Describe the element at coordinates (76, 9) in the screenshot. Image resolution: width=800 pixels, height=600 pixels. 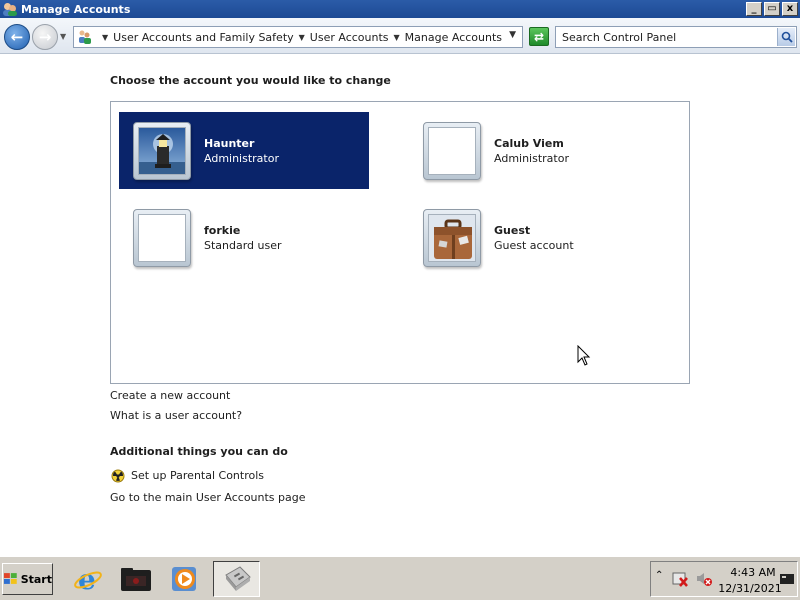
I see `window-title: Manage Accounts` at that location.